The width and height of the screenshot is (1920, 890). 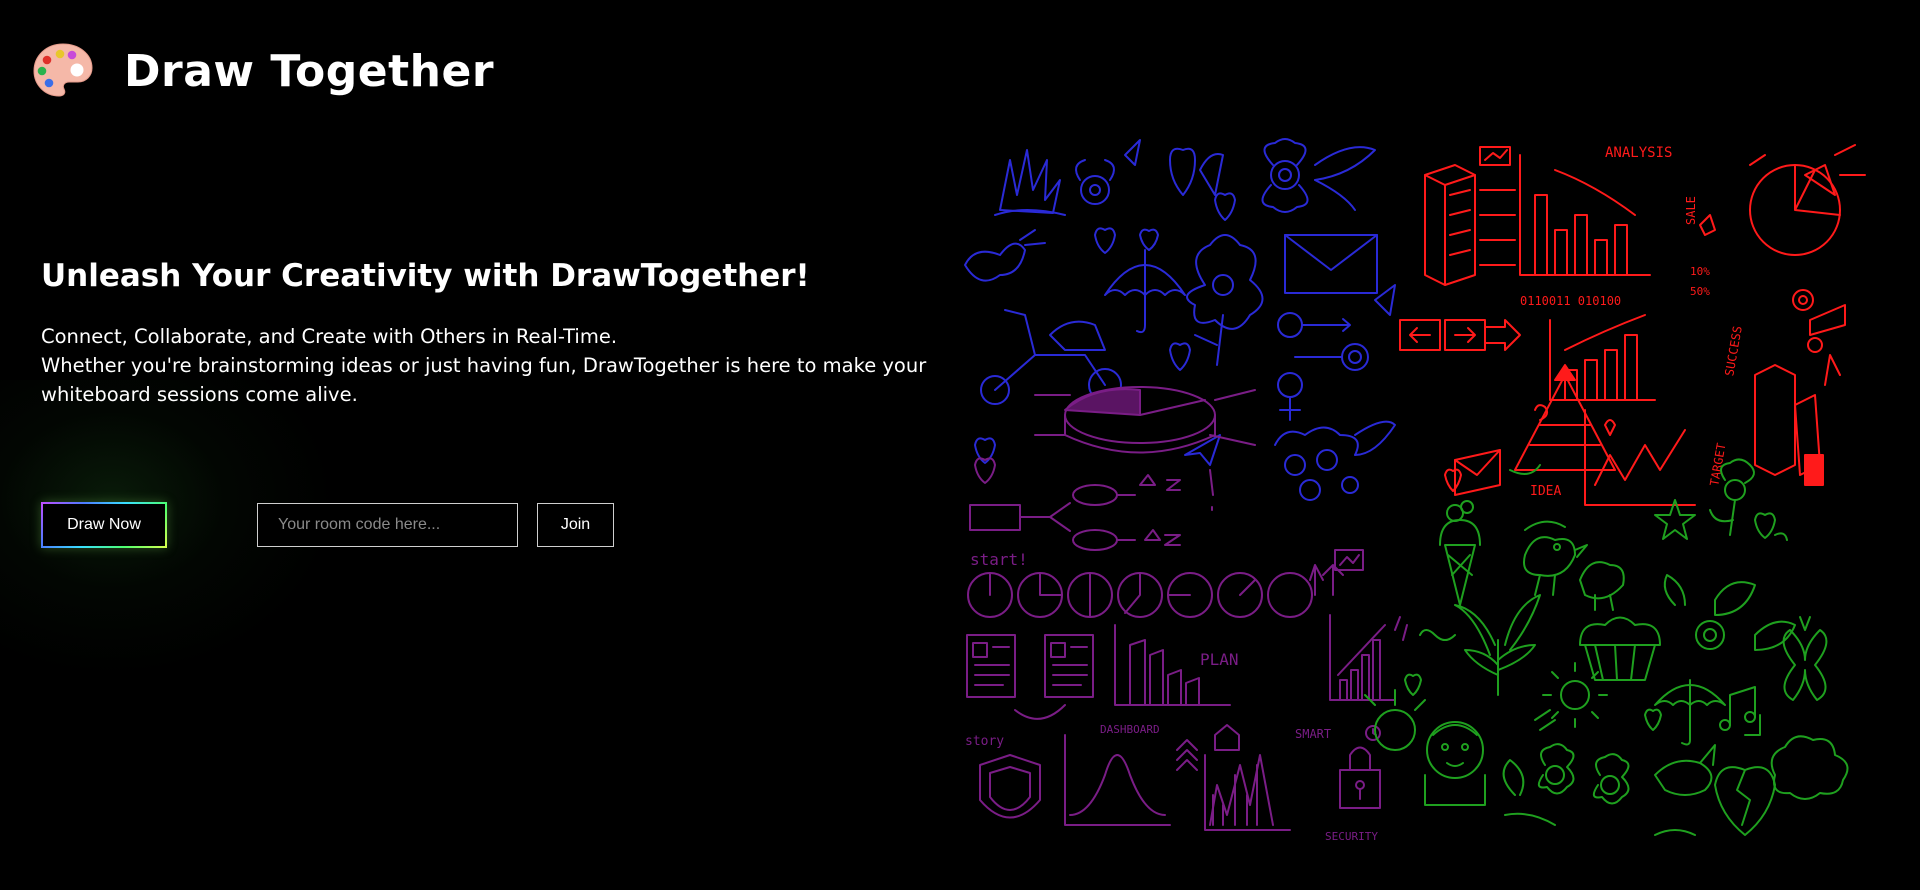 What do you see at coordinates (104, 525) in the screenshot?
I see `draw-now-button: Draw Now` at bounding box center [104, 525].